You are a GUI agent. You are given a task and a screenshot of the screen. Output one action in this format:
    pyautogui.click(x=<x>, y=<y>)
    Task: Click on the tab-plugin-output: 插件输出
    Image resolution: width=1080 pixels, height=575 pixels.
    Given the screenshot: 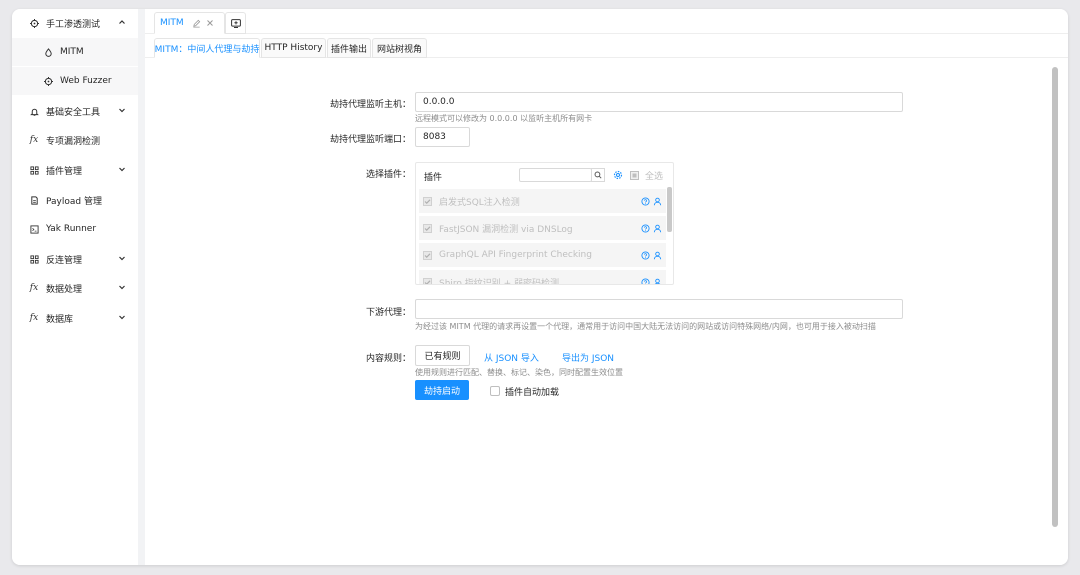 What is the action you would take?
    pyautogui.click(x=349, y=48)
    